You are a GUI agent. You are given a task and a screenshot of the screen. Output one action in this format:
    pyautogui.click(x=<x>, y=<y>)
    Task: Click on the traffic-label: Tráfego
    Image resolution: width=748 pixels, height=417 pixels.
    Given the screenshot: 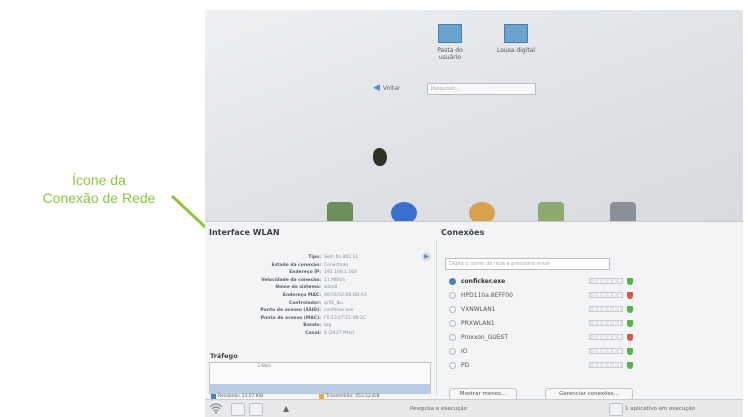 What is the action you would take?
    pyautogui.click(x=224, y=356)
    